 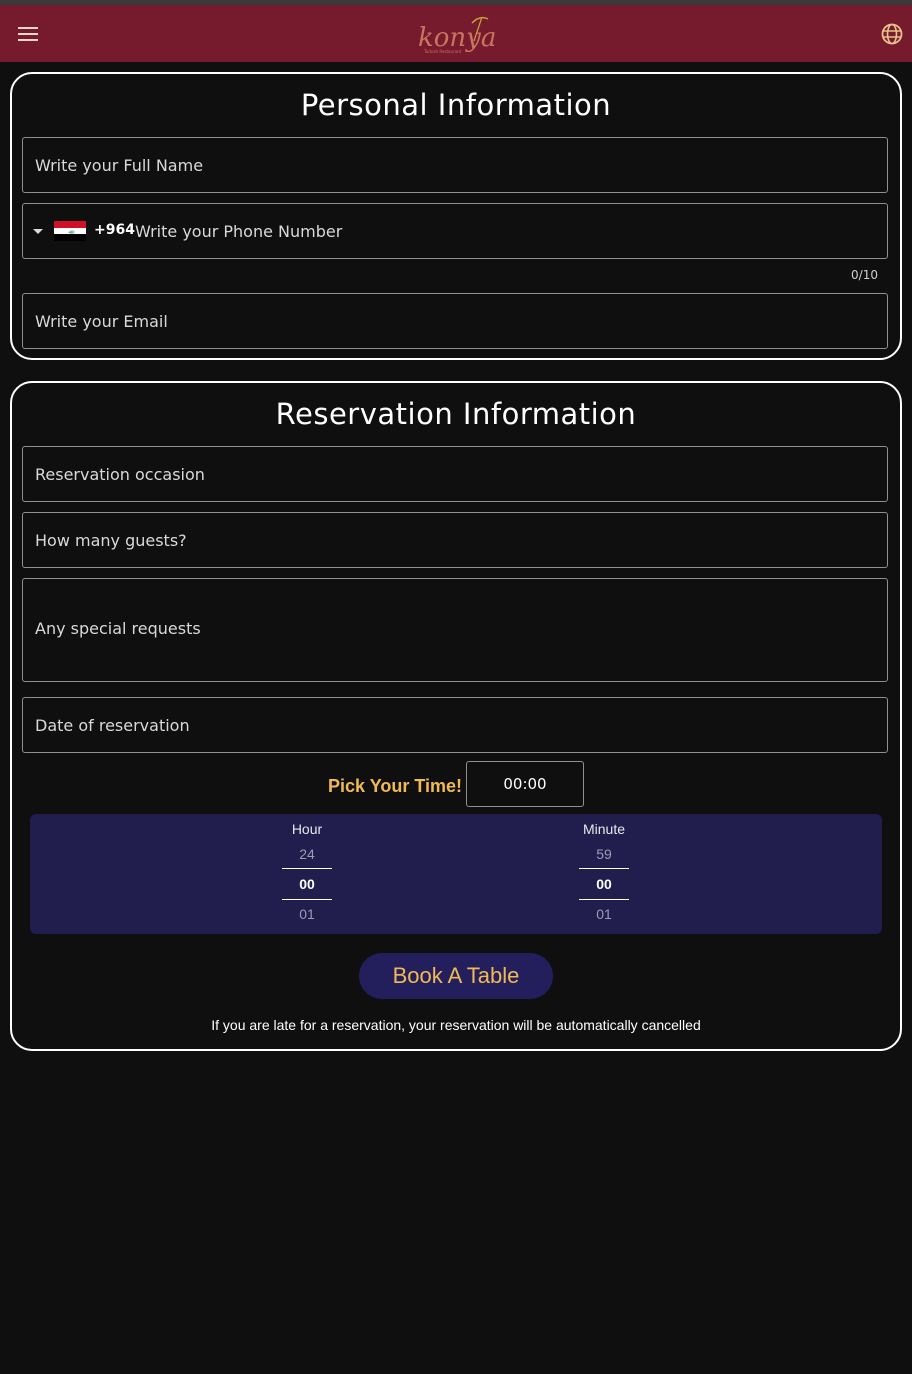 I want to click on guests-input, so click(x=450, y=540).